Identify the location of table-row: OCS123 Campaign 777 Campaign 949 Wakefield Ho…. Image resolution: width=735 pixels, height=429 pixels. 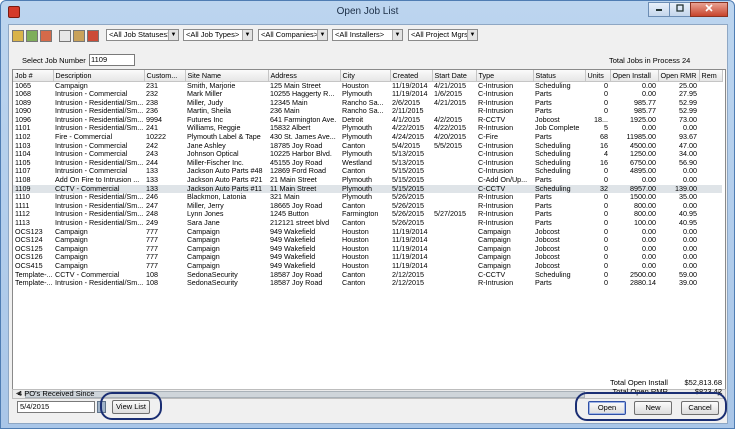
(367, 232).